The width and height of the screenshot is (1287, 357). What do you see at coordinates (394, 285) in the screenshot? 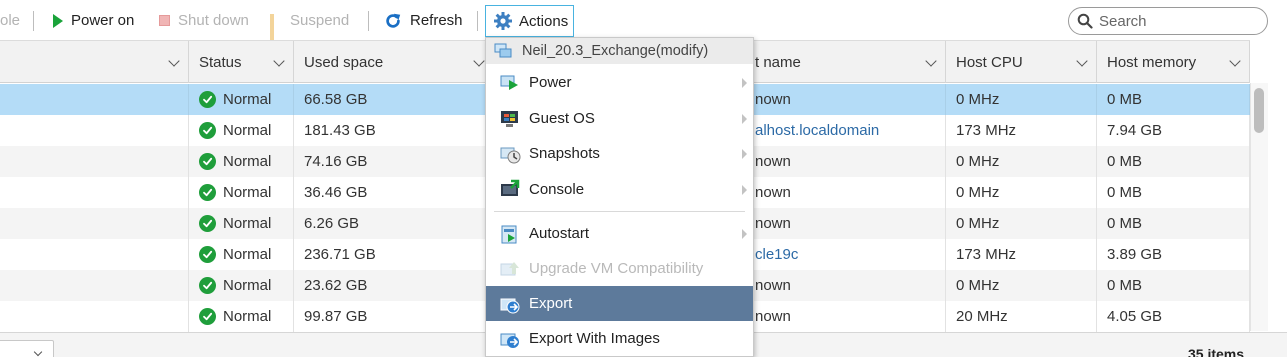
I see `used-space-cell: 23.62 GB` at bounding box center [394, 285].